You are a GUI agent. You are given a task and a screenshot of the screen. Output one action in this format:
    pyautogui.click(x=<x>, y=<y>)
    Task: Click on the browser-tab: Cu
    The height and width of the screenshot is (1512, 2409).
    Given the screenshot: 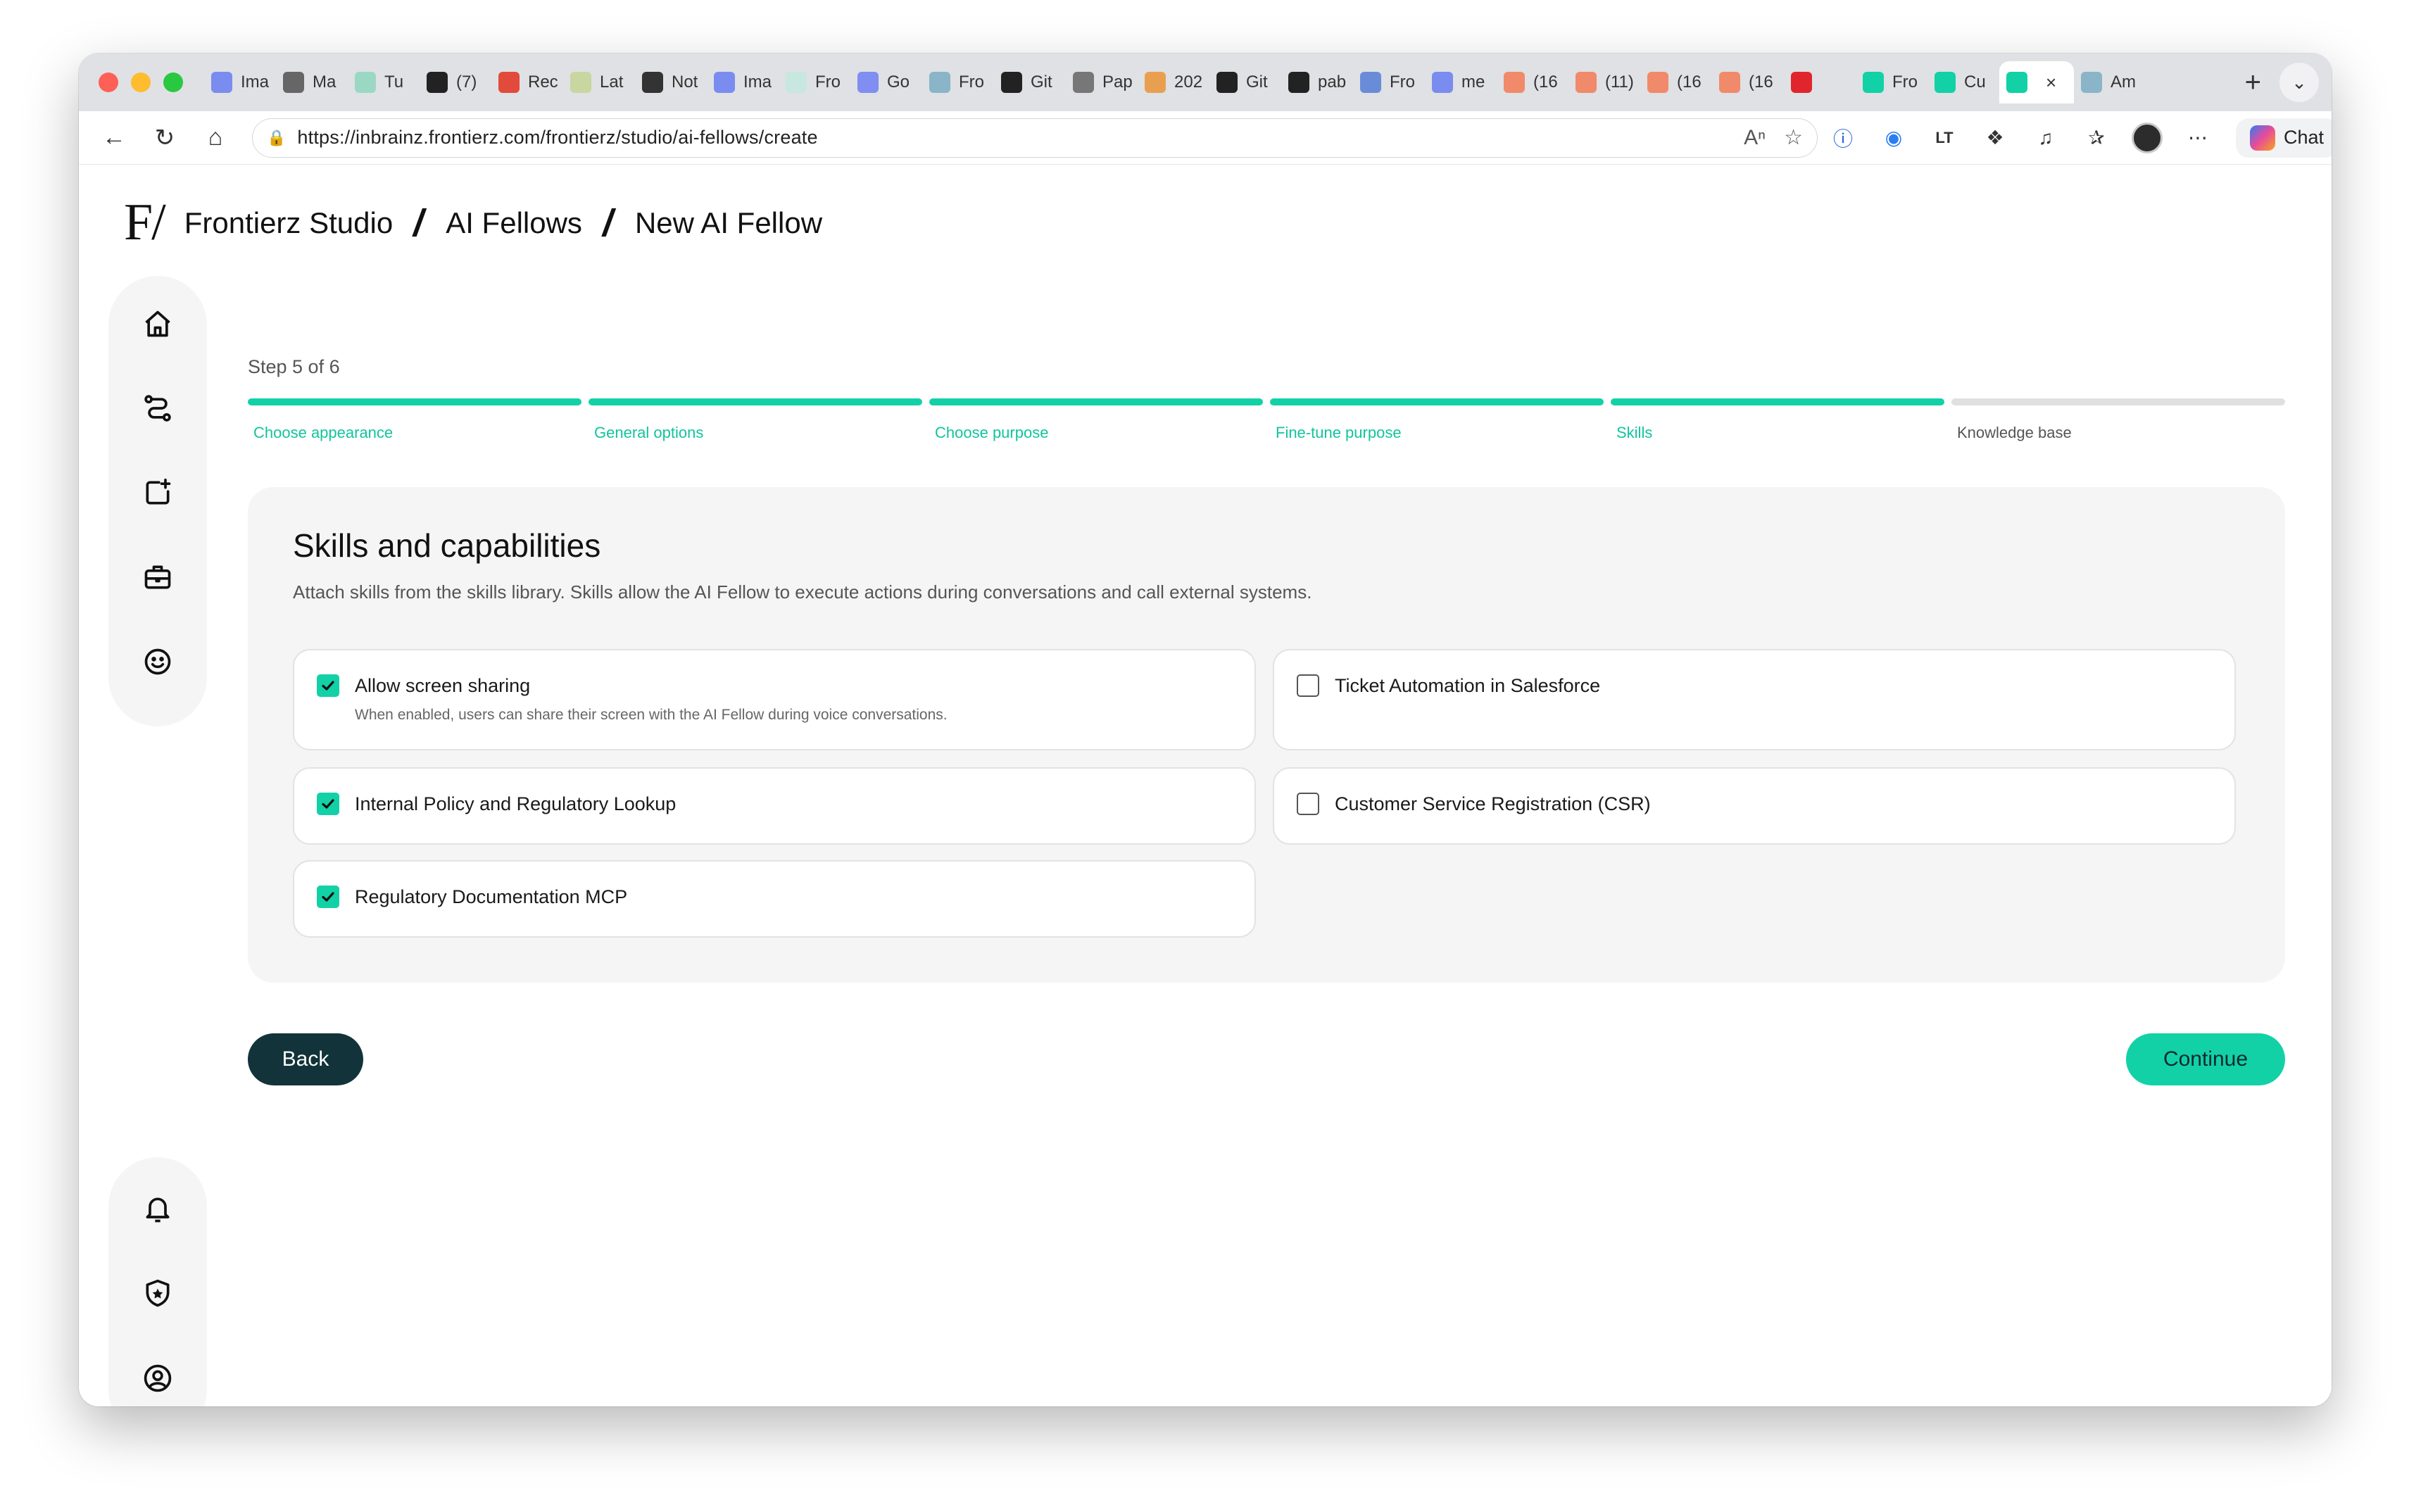 What is the action you would take?
    pyautogui.click(x=1963, y=82)
    